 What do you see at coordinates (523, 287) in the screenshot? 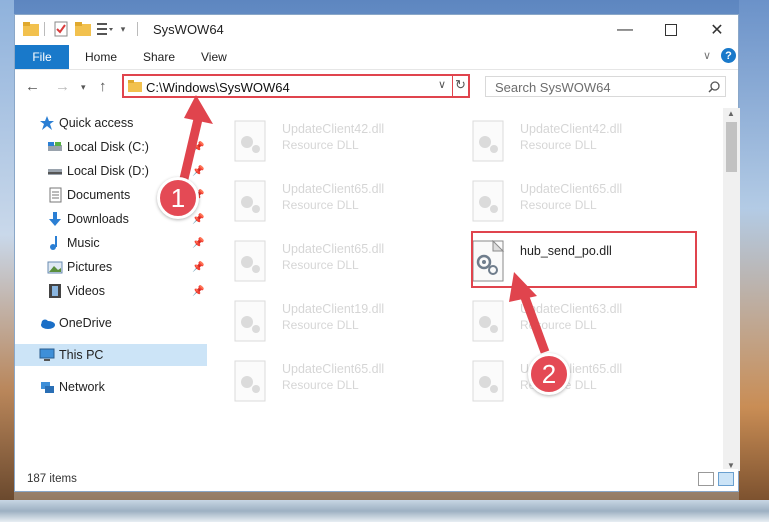
I see `arrow-2-head` at bounding box center [523, 287].